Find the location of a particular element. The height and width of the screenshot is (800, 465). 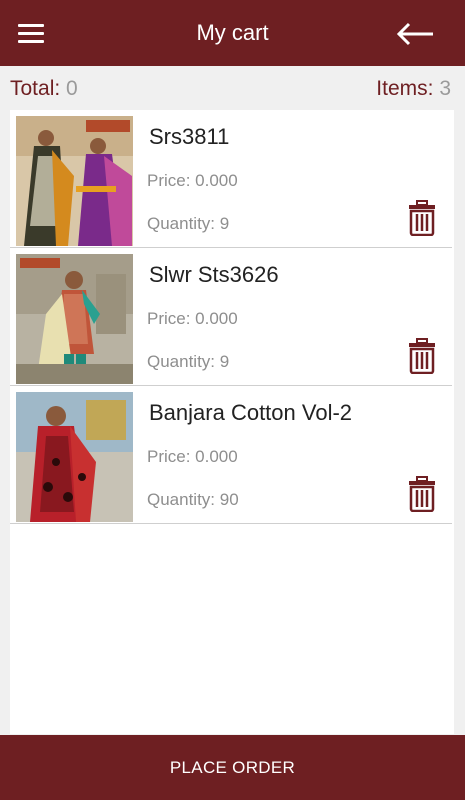

total-summary: Total: 0 is located at coordinates (44, 89).